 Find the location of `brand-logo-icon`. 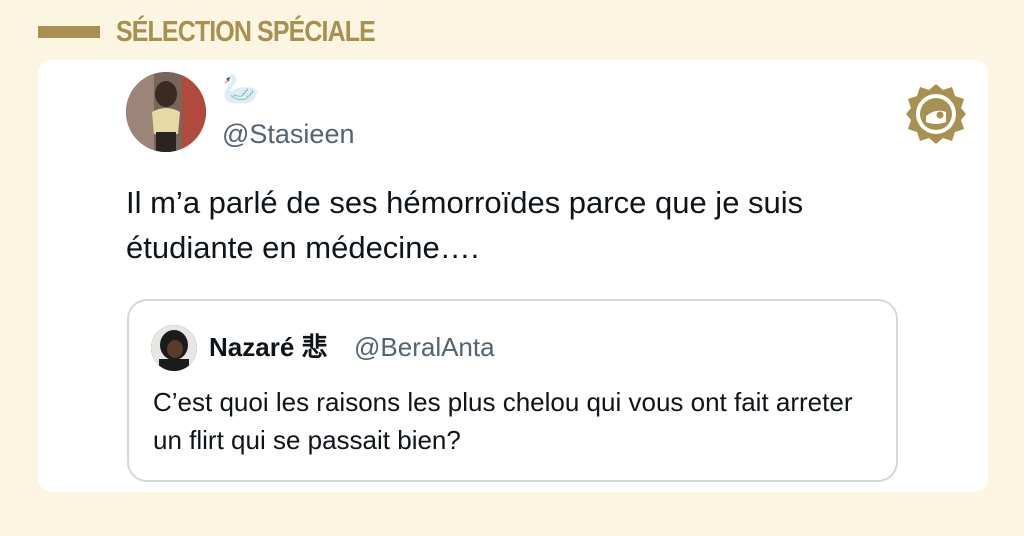

brand-logo-icon is located at coordinates (936, 114).